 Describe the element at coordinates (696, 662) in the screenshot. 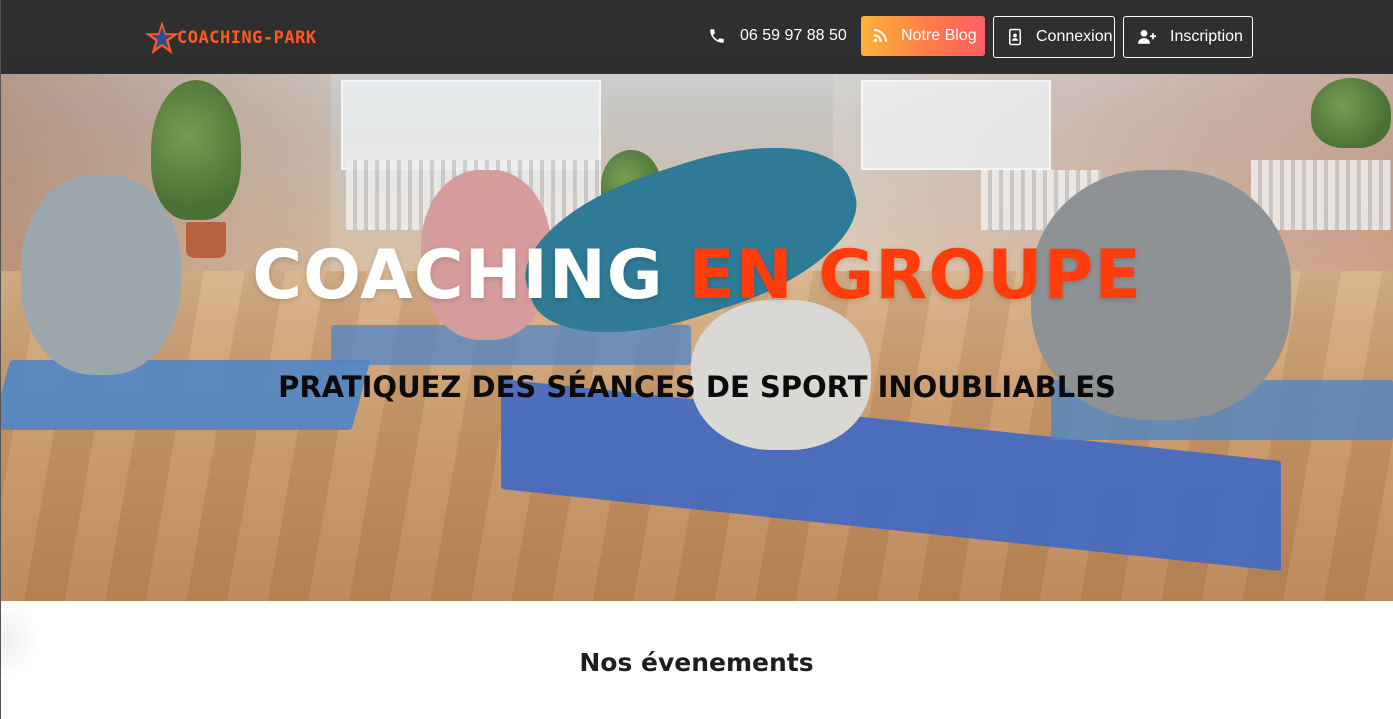

I see `events-section-title: Nos évenements` at that location.